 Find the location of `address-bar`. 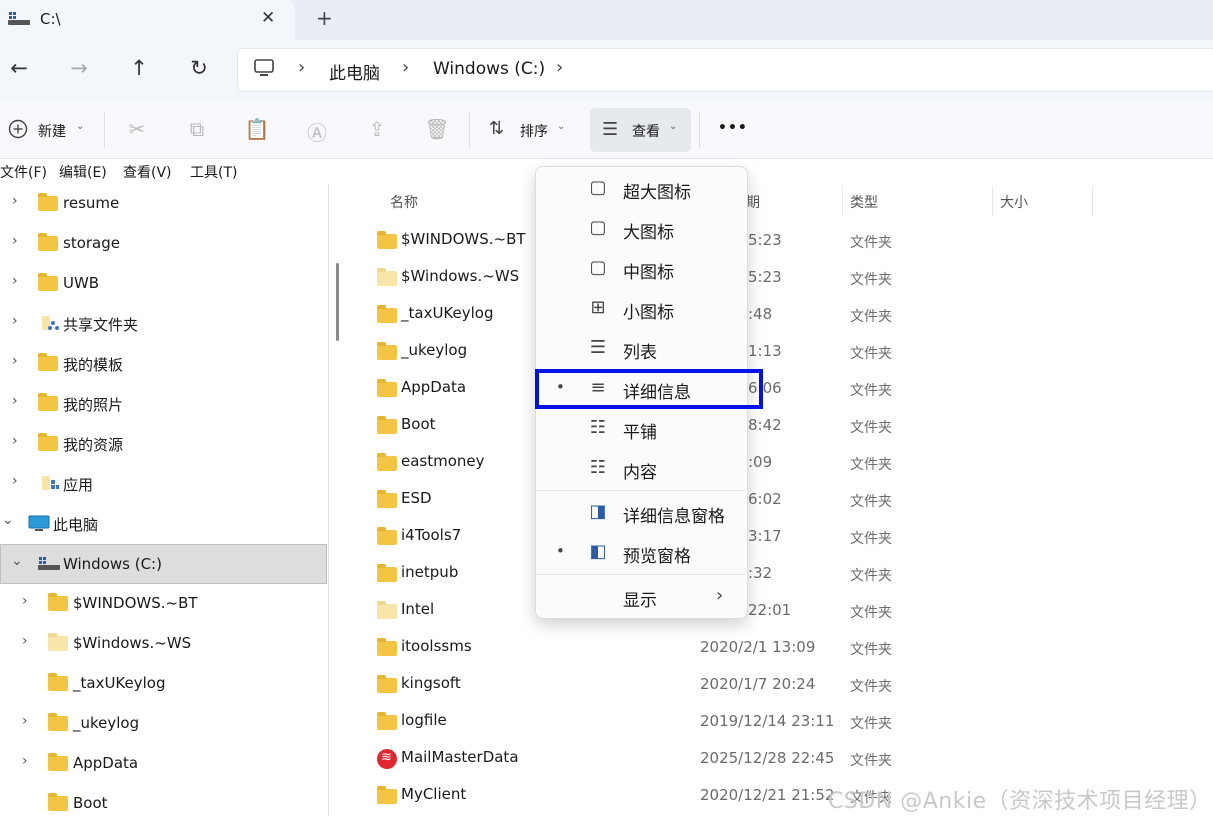

address-bar is located at coordinates (725, 70).